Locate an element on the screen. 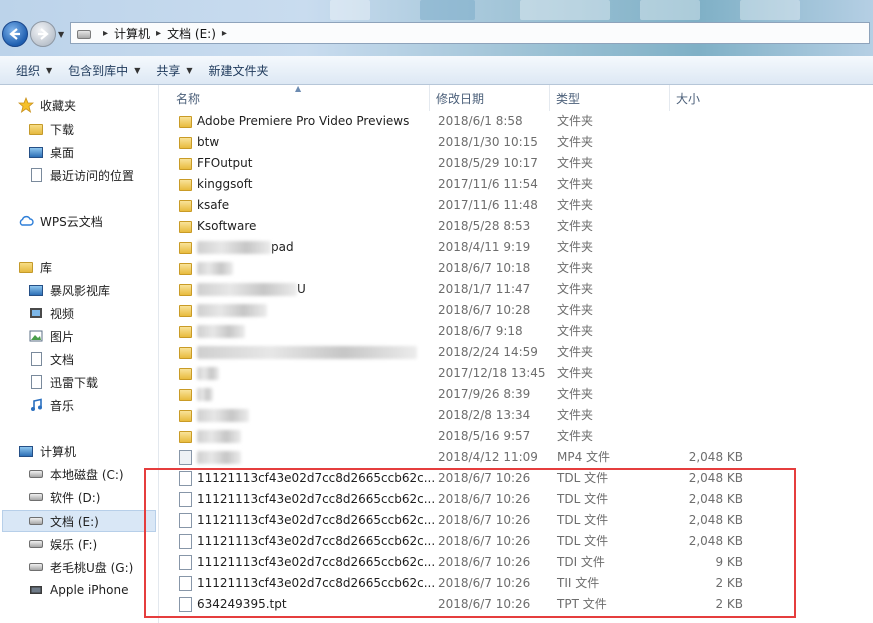 This screenshot has height=623, width=873. file-date: 2018/6/7 9:18 is located at coordinates (480, 331).